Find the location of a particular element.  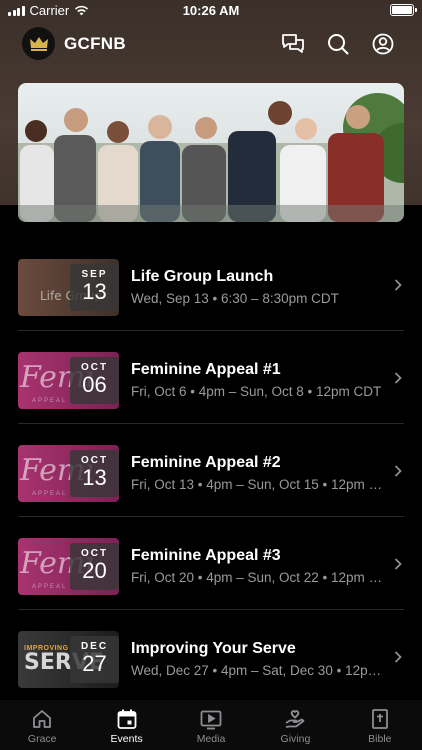

battery-icon is located at coordinates (403, 10).